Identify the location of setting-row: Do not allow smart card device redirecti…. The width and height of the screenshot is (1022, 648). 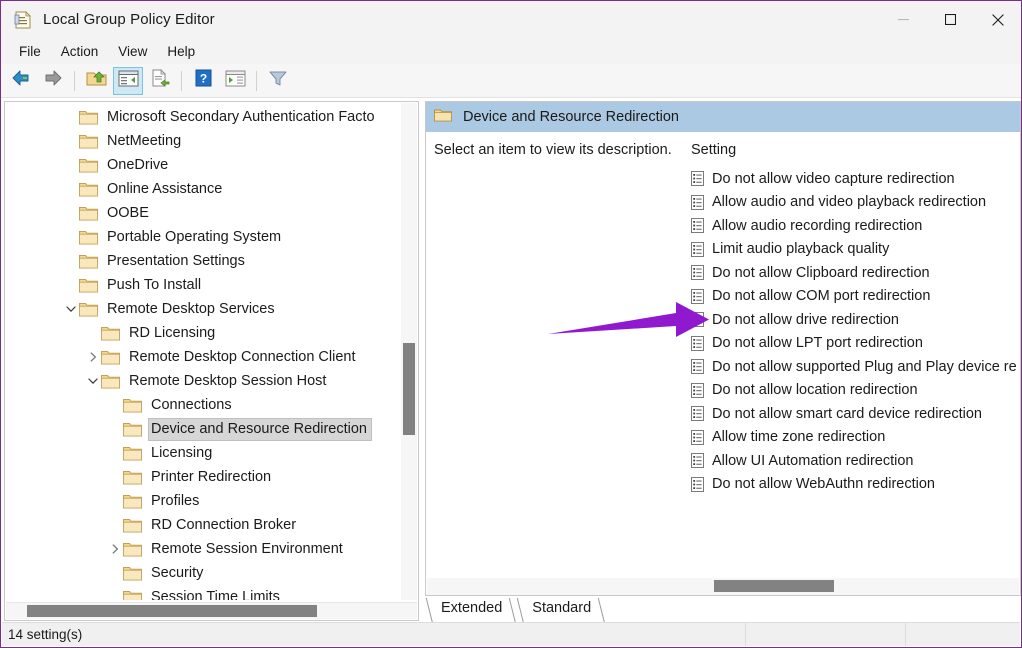
(855, 414).